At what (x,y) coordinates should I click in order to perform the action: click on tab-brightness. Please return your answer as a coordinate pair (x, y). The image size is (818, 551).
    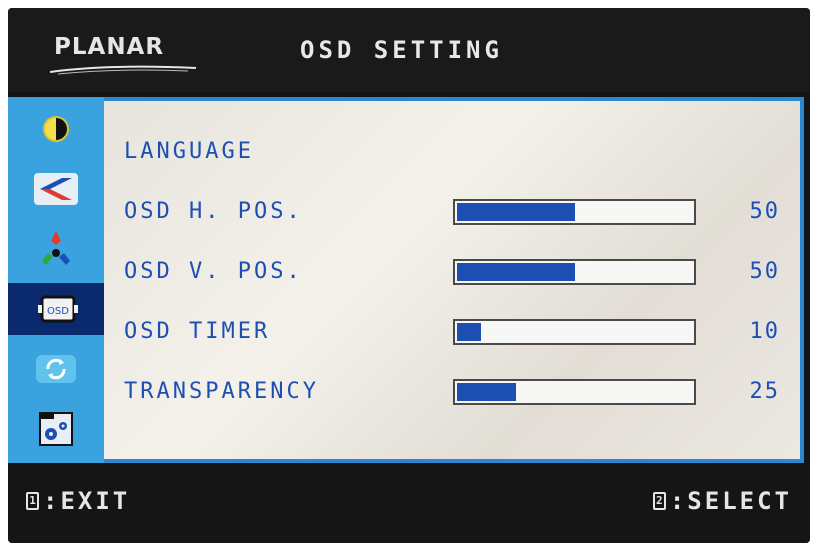
    Looking at the image, I should click on (56, 129).